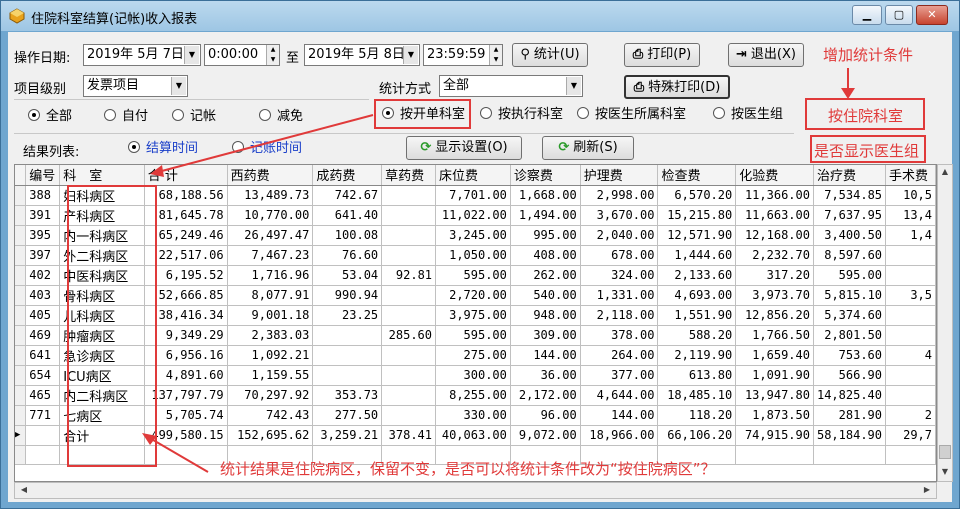  I want to click on table-cell: 13,947.80, so click(774, 395).